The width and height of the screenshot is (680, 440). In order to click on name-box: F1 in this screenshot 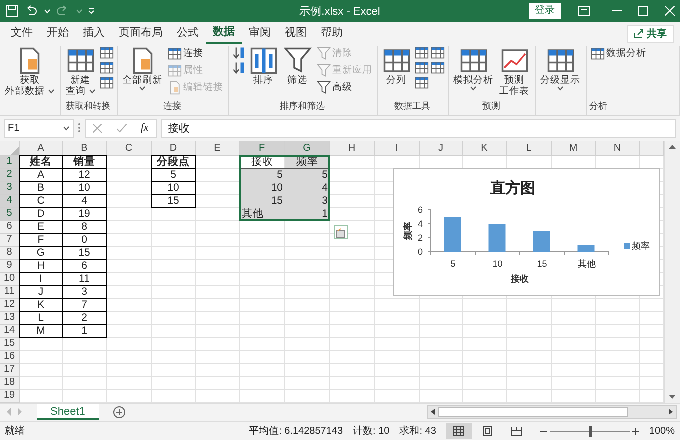, I will do `click(39, 128)`.